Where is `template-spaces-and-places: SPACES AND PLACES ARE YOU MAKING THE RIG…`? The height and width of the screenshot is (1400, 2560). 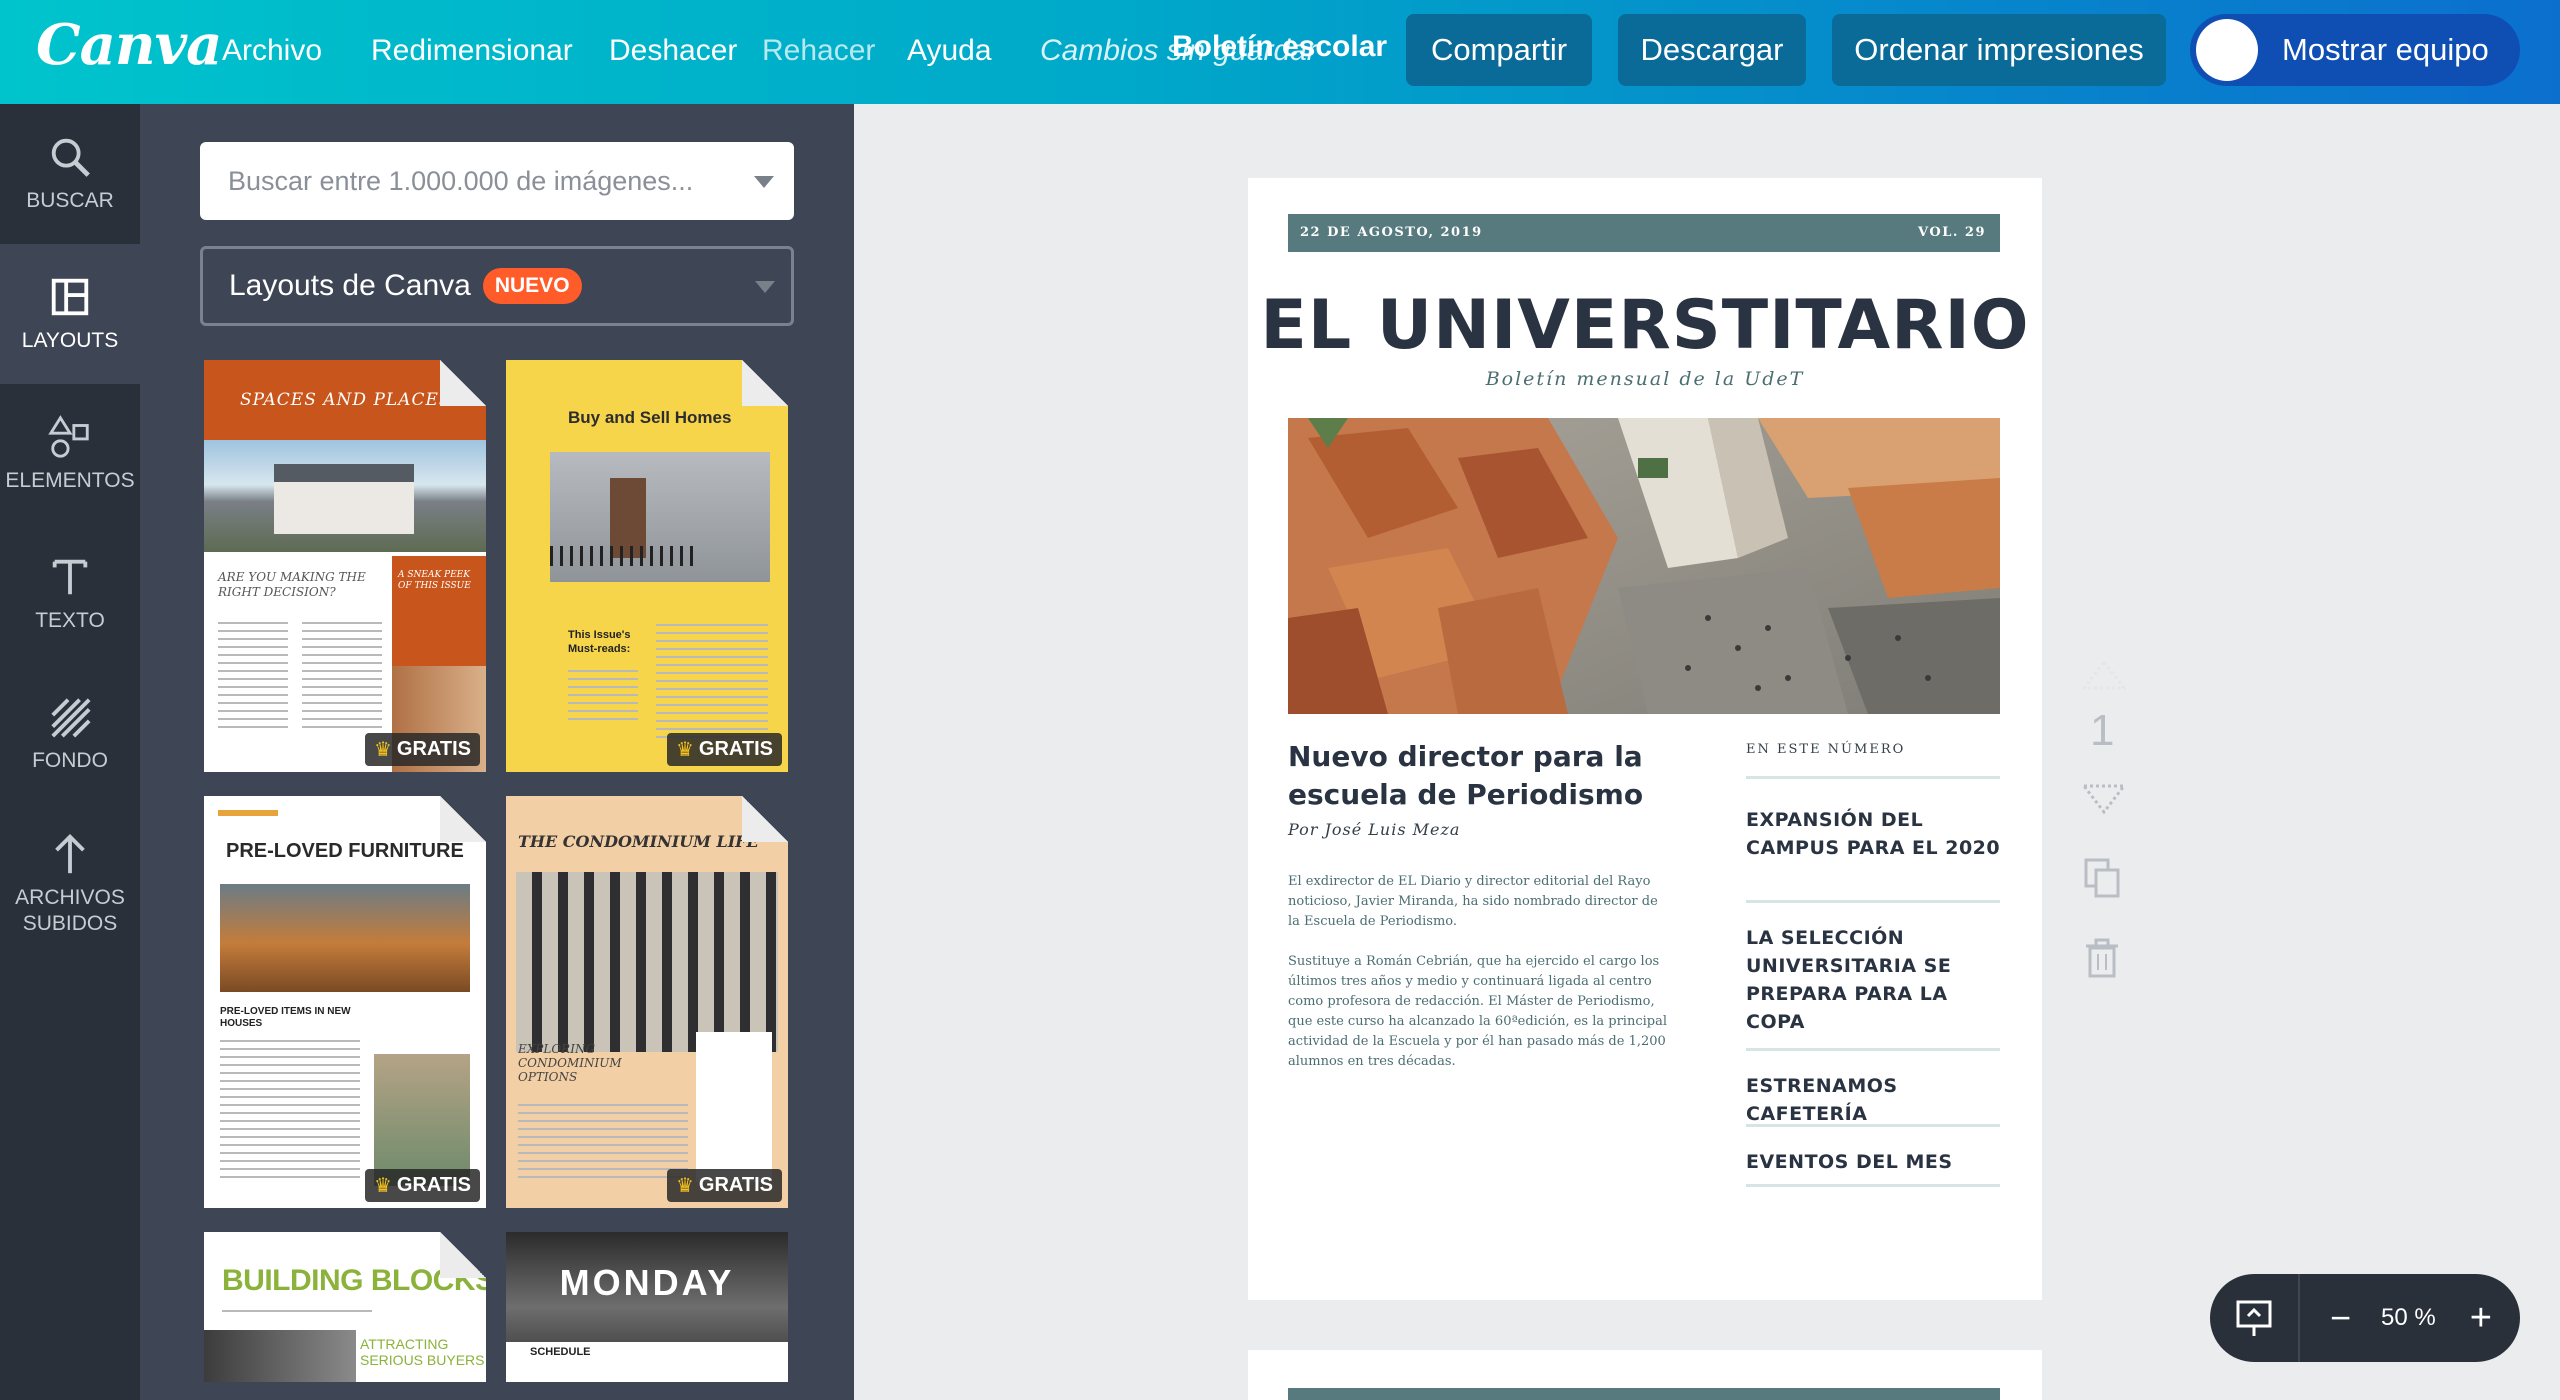
template-spaces-and-places: SPACES AND PLACES ARE YOU MAKING THE RIG… is located at coordinates (345, 566).